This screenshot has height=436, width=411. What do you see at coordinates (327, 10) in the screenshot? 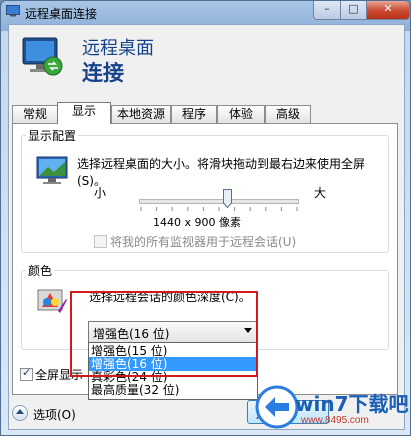
I see `minimize-button: –` at bounding box center [327, 10].